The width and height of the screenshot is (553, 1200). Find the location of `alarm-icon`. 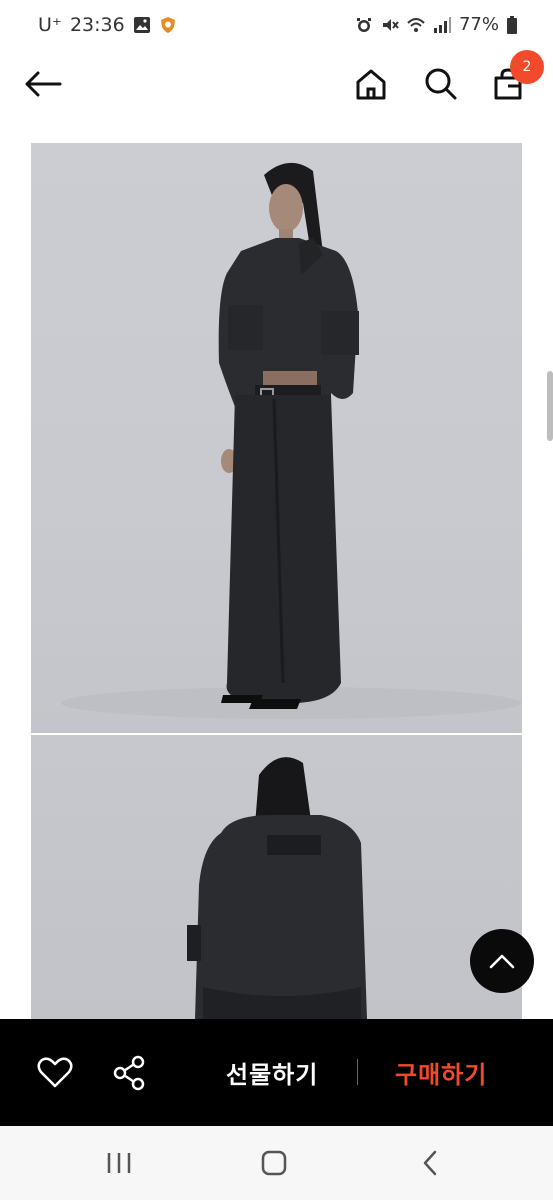

alarm-icon is located at coordinates (363, 24).